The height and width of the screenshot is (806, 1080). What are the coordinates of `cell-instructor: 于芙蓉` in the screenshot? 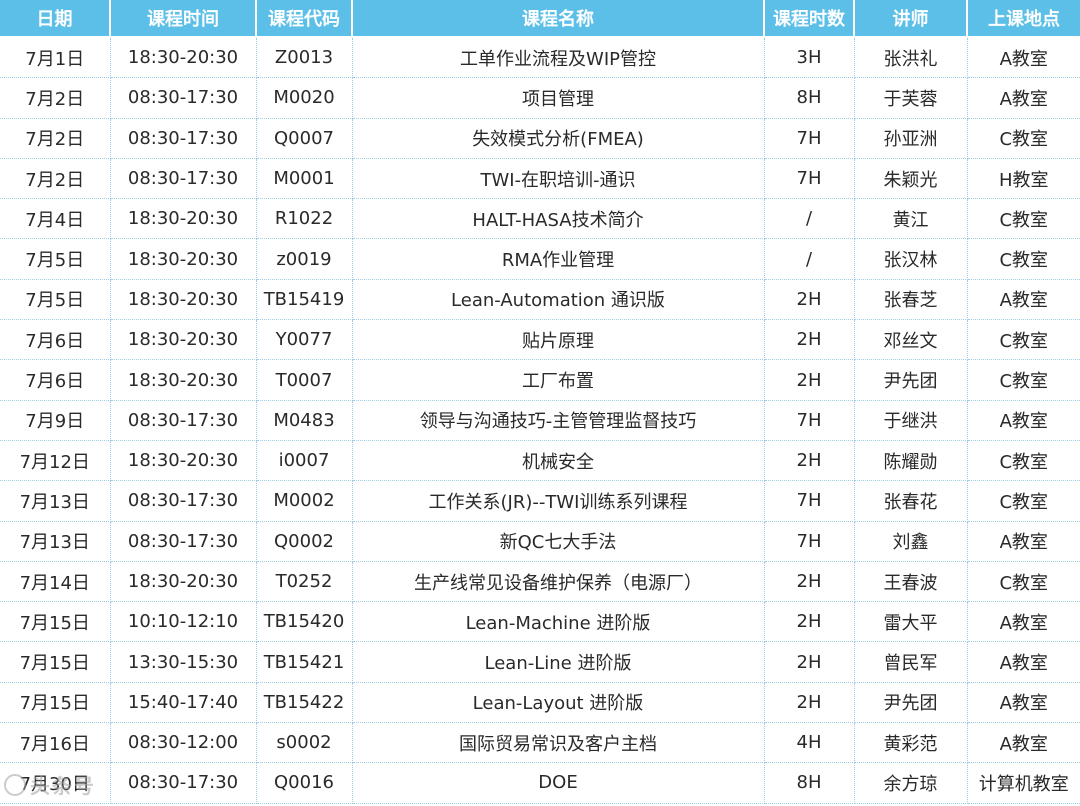 It's located at (910, 98).